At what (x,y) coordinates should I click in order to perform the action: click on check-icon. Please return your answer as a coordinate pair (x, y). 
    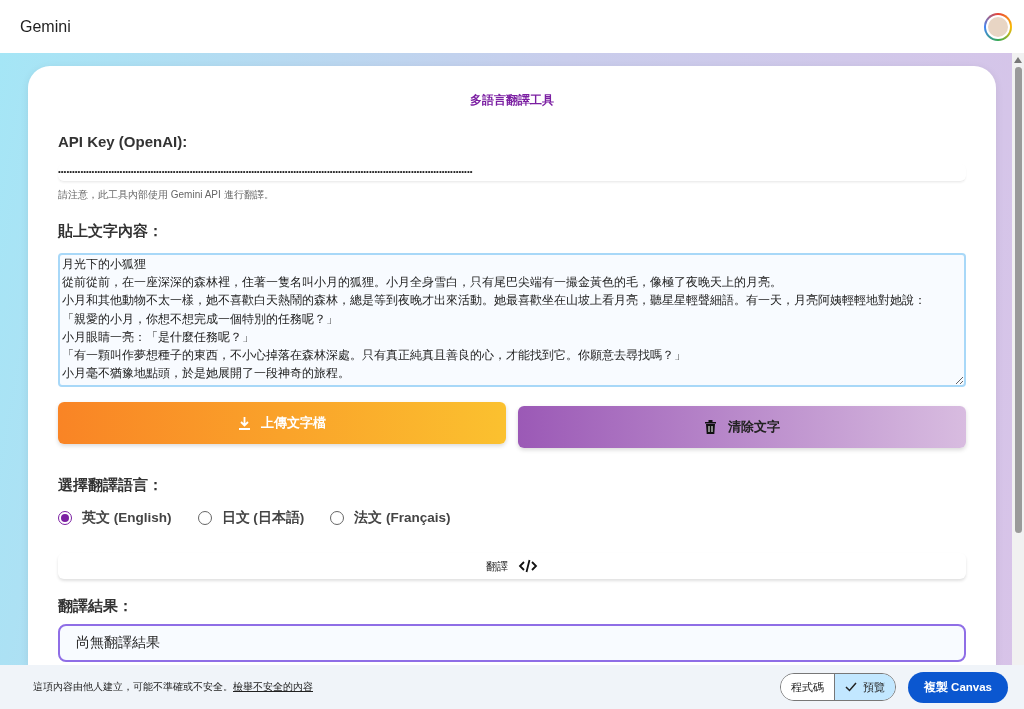
    Looking at the image, I should click on (850, 687).